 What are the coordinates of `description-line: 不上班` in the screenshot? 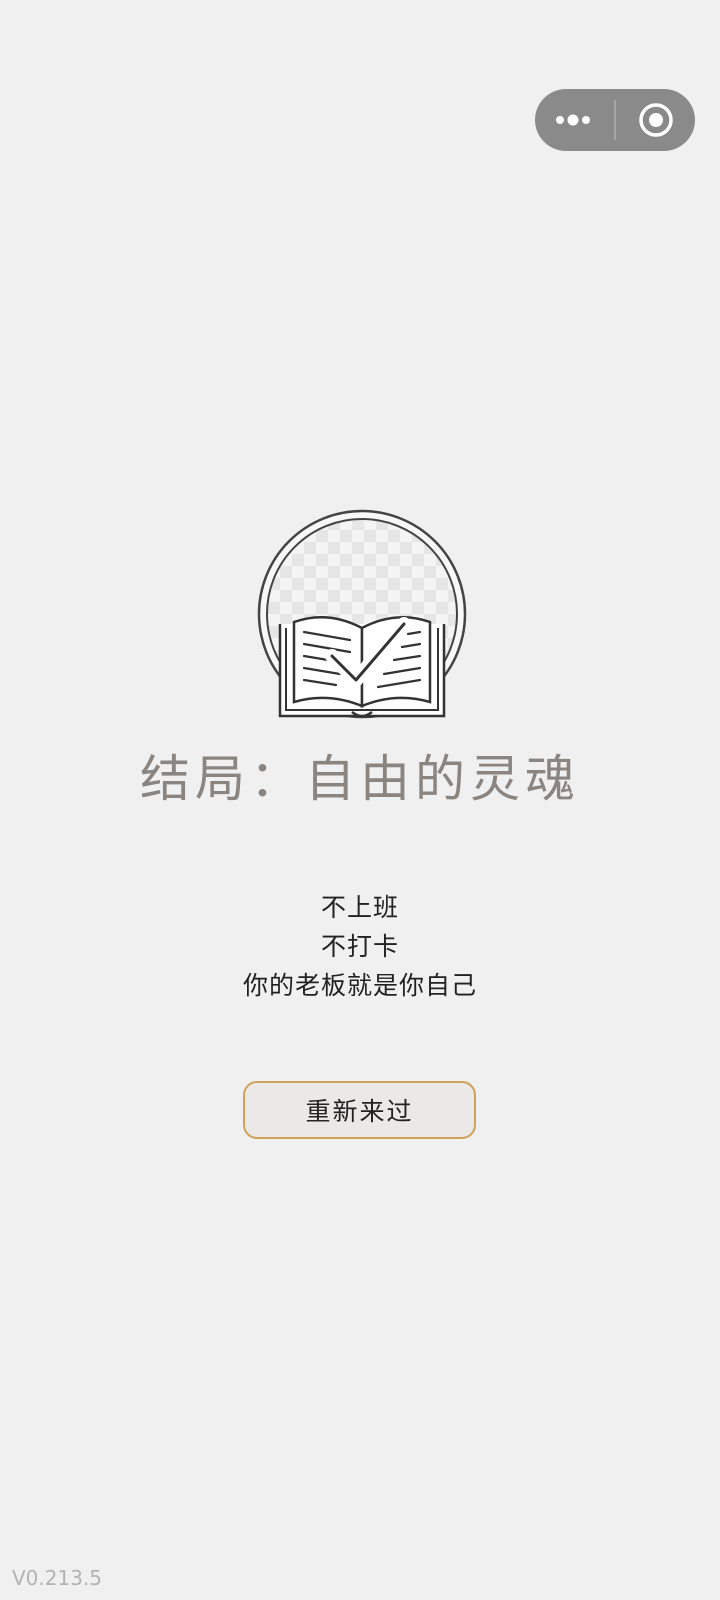 It's located at (359, 907).